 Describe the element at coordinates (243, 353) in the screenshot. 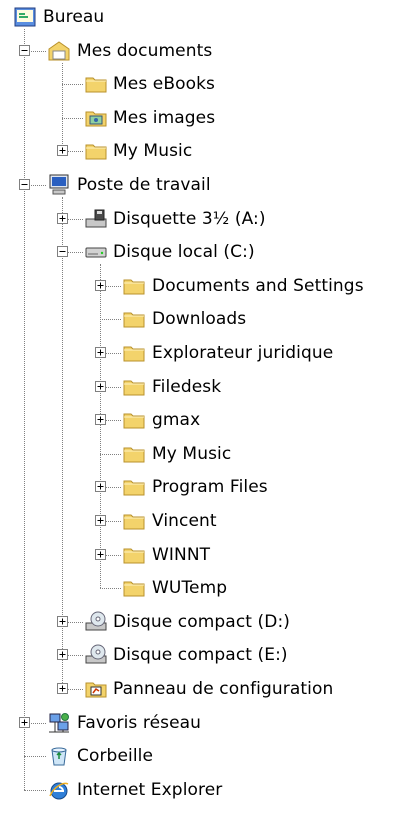

I see `tree-item-label: Explorateur juridique` at that location.